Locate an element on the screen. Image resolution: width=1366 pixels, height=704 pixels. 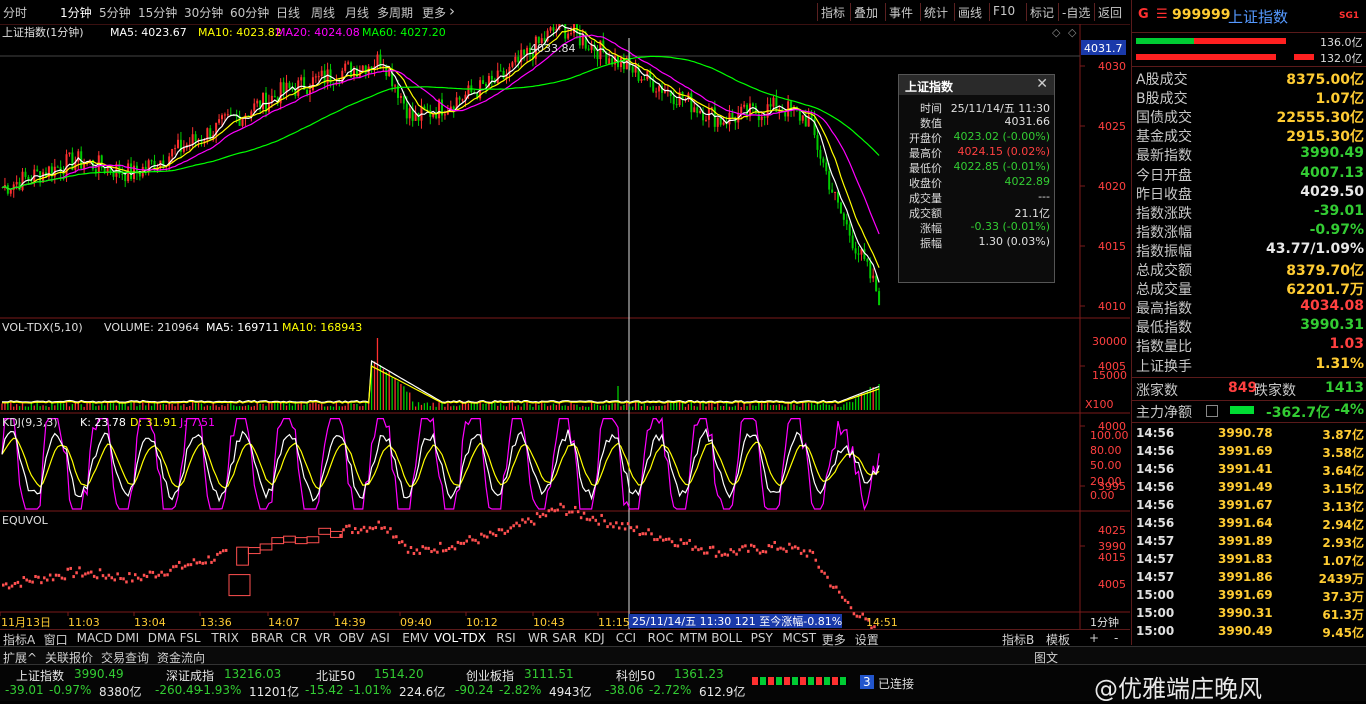
toolbar-button-5: F10 is located at coordinates (1004, 11).